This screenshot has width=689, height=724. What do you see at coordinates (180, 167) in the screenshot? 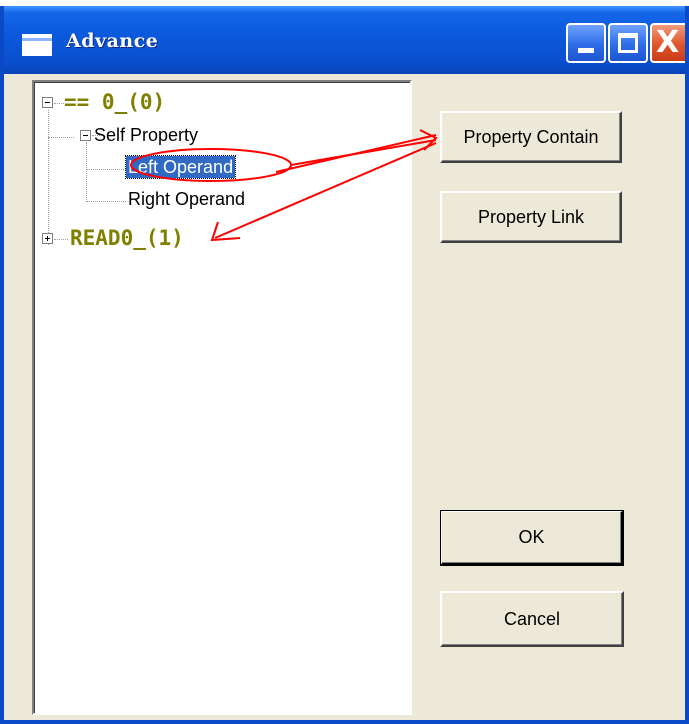
I see `tree-node-left-operand: Left Operand` at bounding box center [180, 167].